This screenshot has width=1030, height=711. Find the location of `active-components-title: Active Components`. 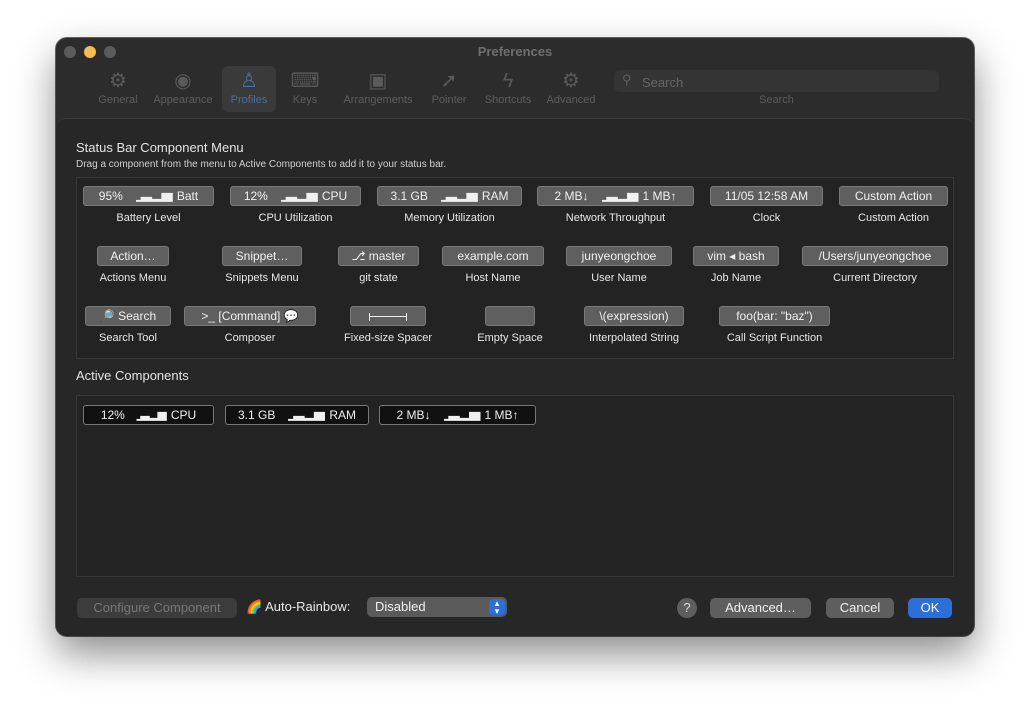

active-components-title: Active Components is located at coordinates (132, 375).